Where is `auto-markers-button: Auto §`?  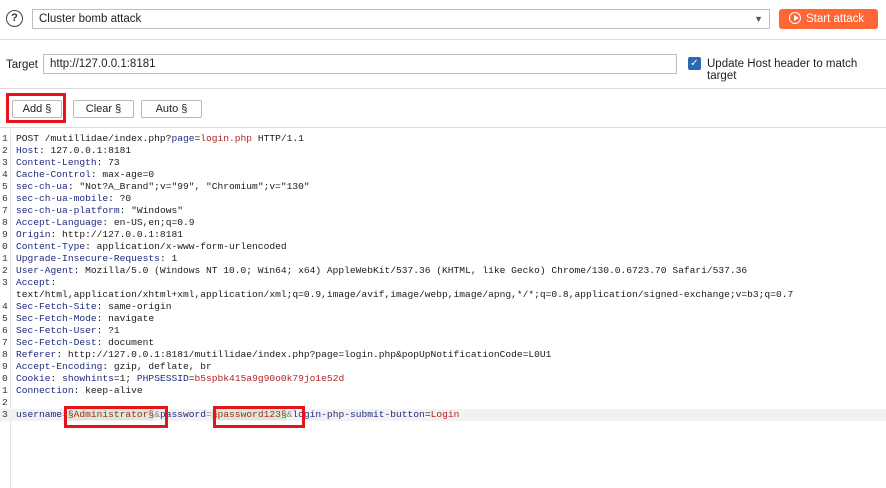
auto-markers-button: Auto § is located at coordinates (171, 109).